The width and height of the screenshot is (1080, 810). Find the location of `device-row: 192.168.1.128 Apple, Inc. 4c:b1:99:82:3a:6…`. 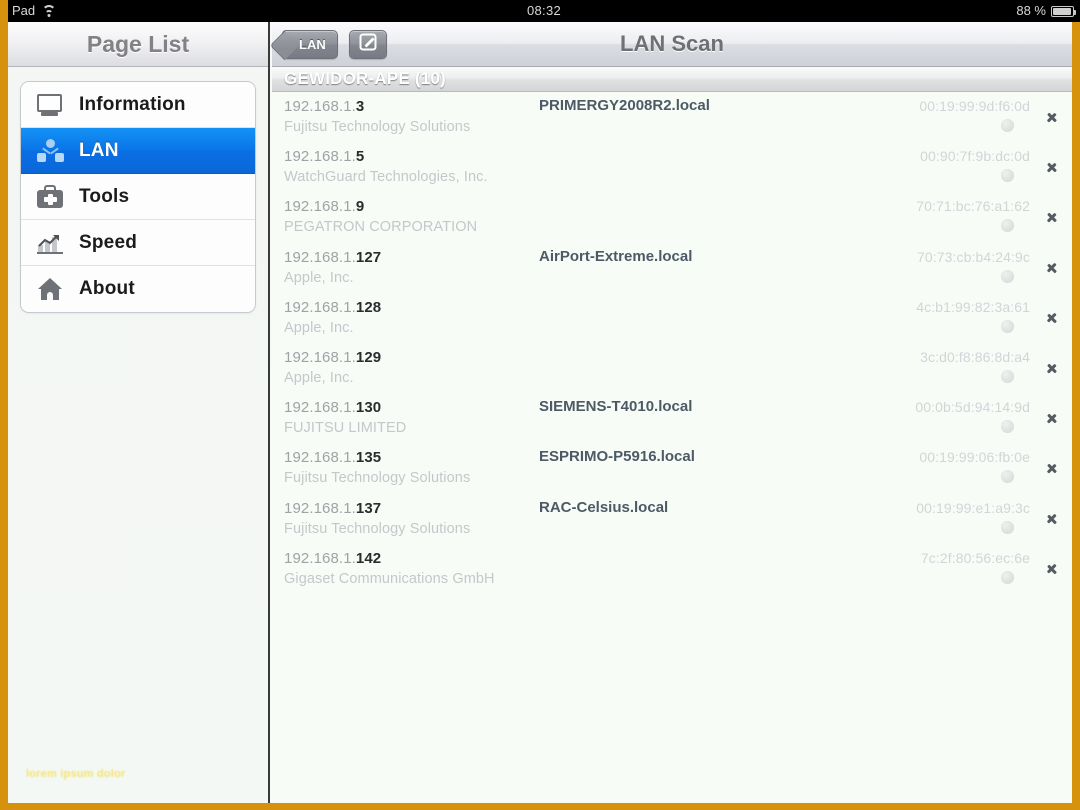

device-row: 192.168.1.128 Apple, Inc. 4c:b1:99:82:3a:6… is located at coordinates (672, 318).